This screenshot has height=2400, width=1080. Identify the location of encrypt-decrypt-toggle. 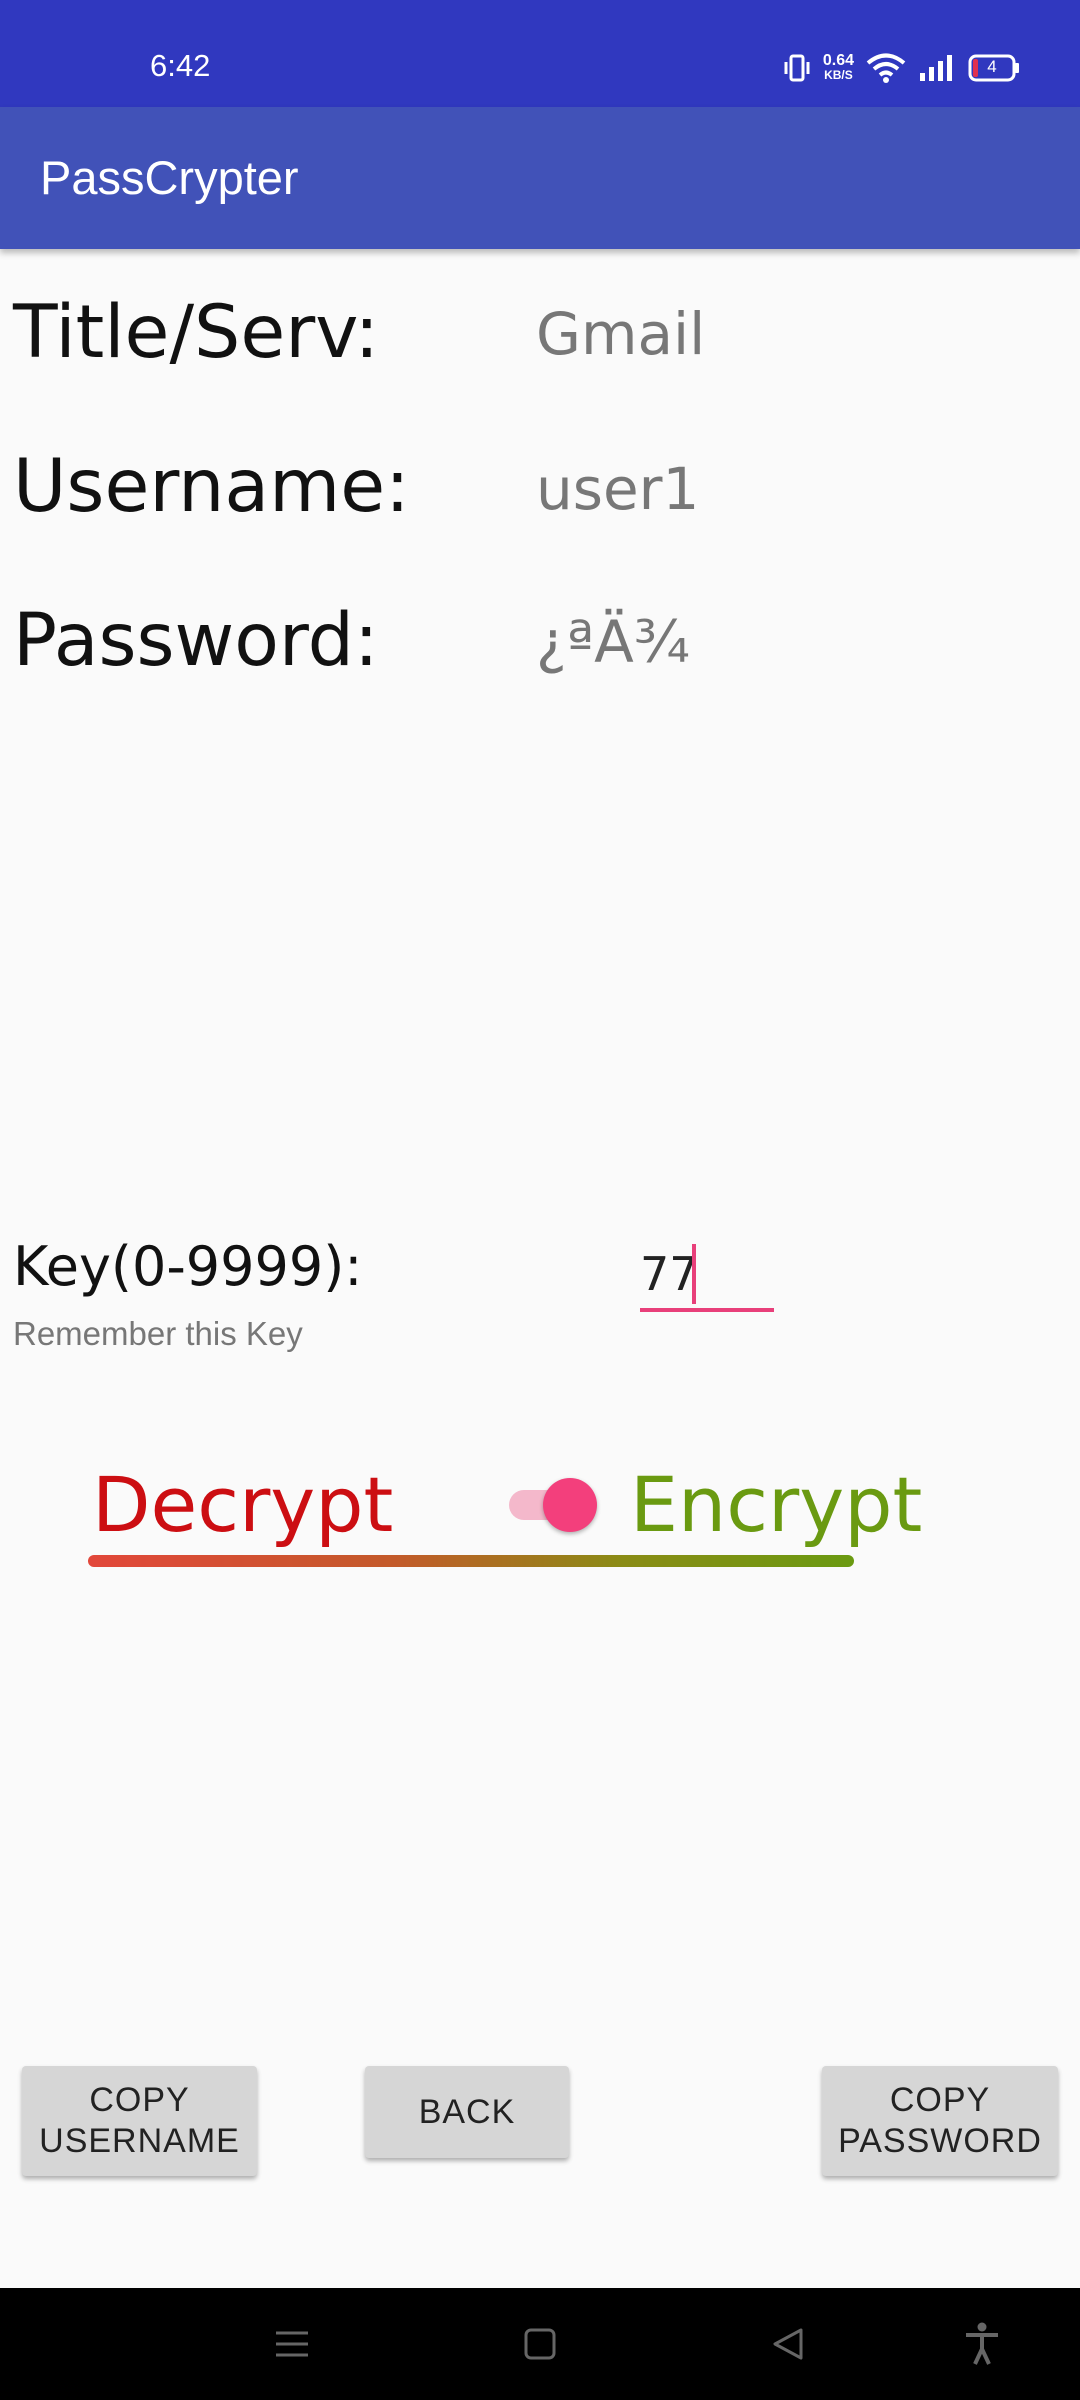
(551, 1505).